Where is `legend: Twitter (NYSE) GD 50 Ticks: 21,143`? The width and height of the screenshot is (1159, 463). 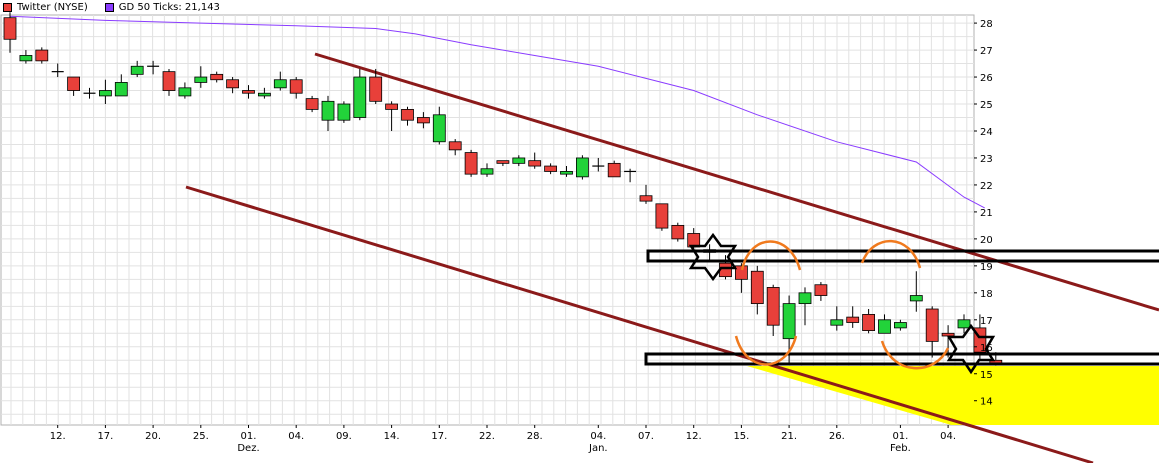 legend: Twitter (NYSE) GD 50 Ticks: 21,143 is located at coordinates (117, 7).